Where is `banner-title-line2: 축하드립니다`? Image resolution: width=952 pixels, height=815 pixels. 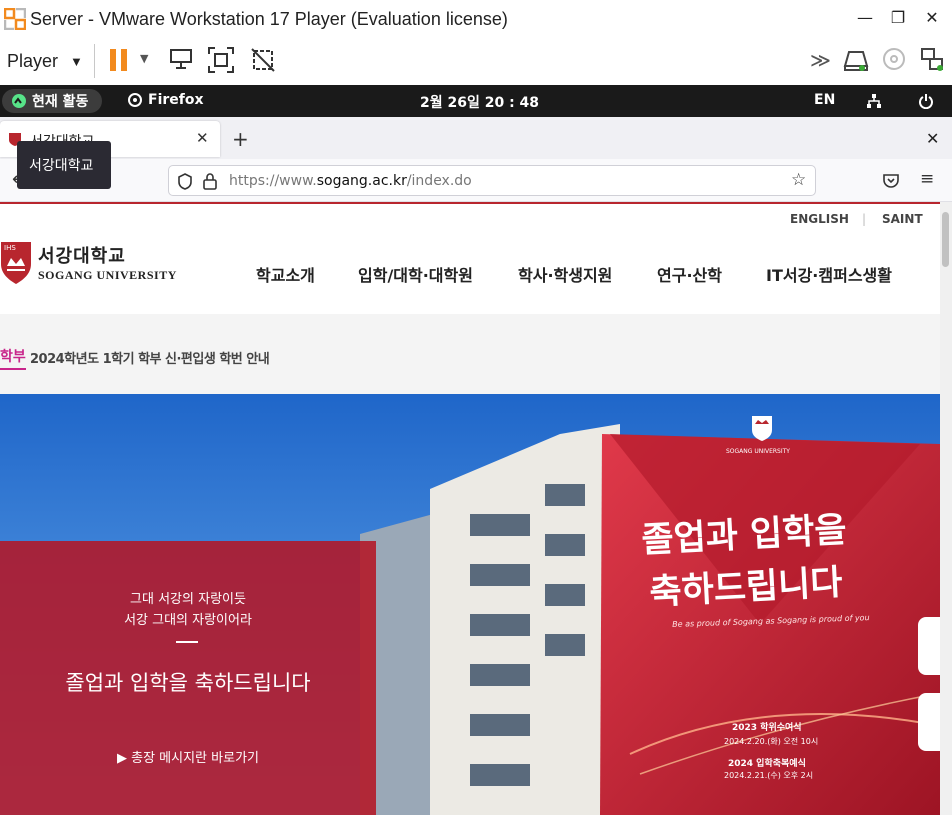 banner-title-line2: 축하드립니다 is located at coordinates (746, 587).